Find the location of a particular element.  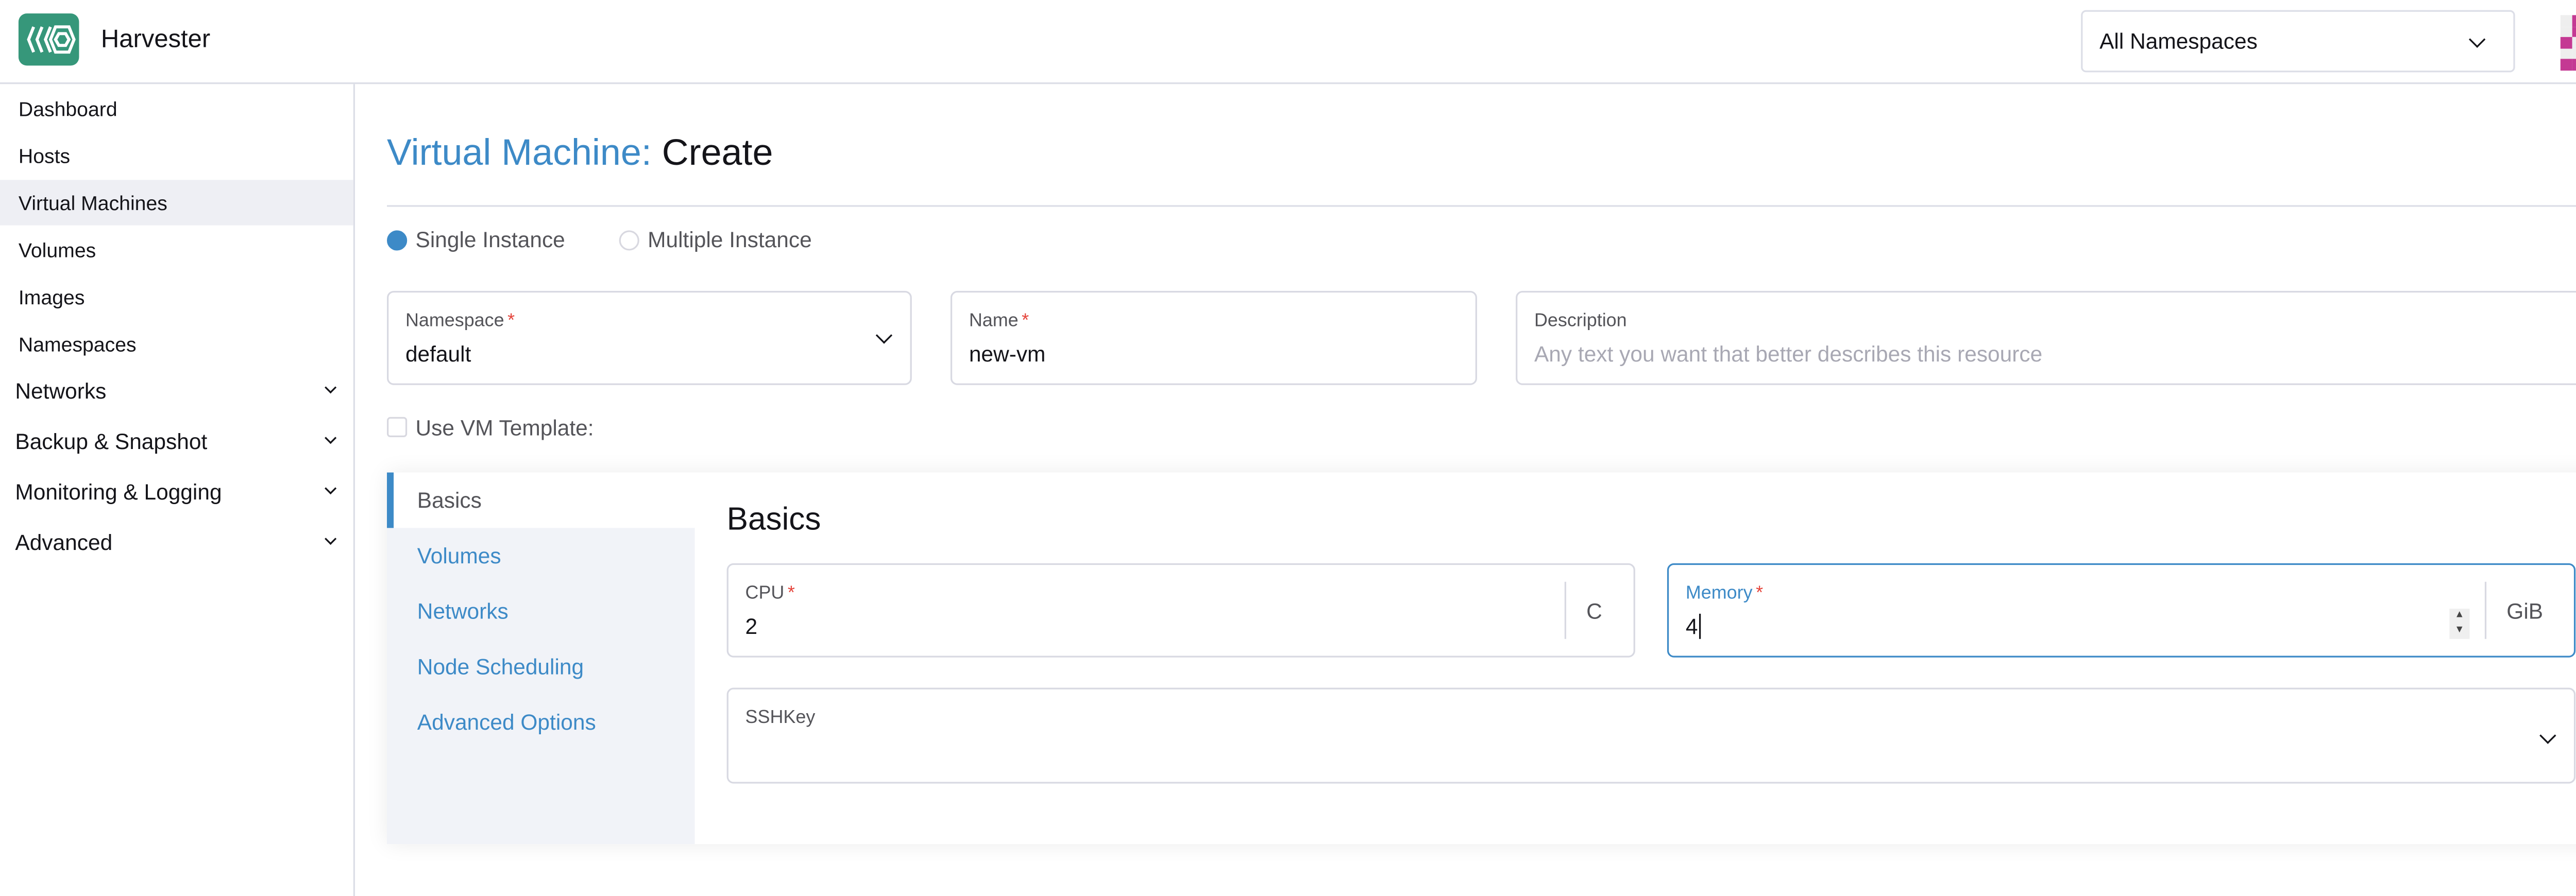

memory-label: Memory * is located at coordinates (1724, 593).